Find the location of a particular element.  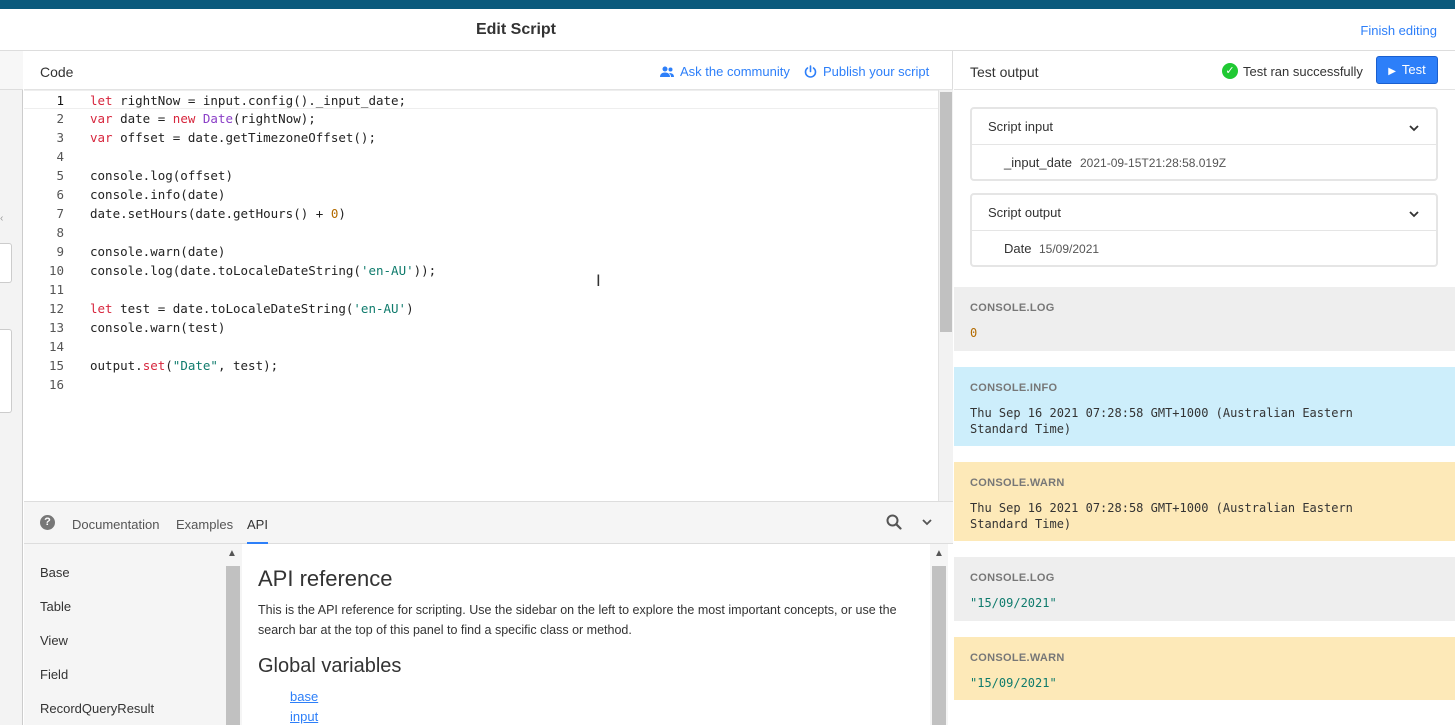

code-token: "Date" is located at coordinates (195, 365).